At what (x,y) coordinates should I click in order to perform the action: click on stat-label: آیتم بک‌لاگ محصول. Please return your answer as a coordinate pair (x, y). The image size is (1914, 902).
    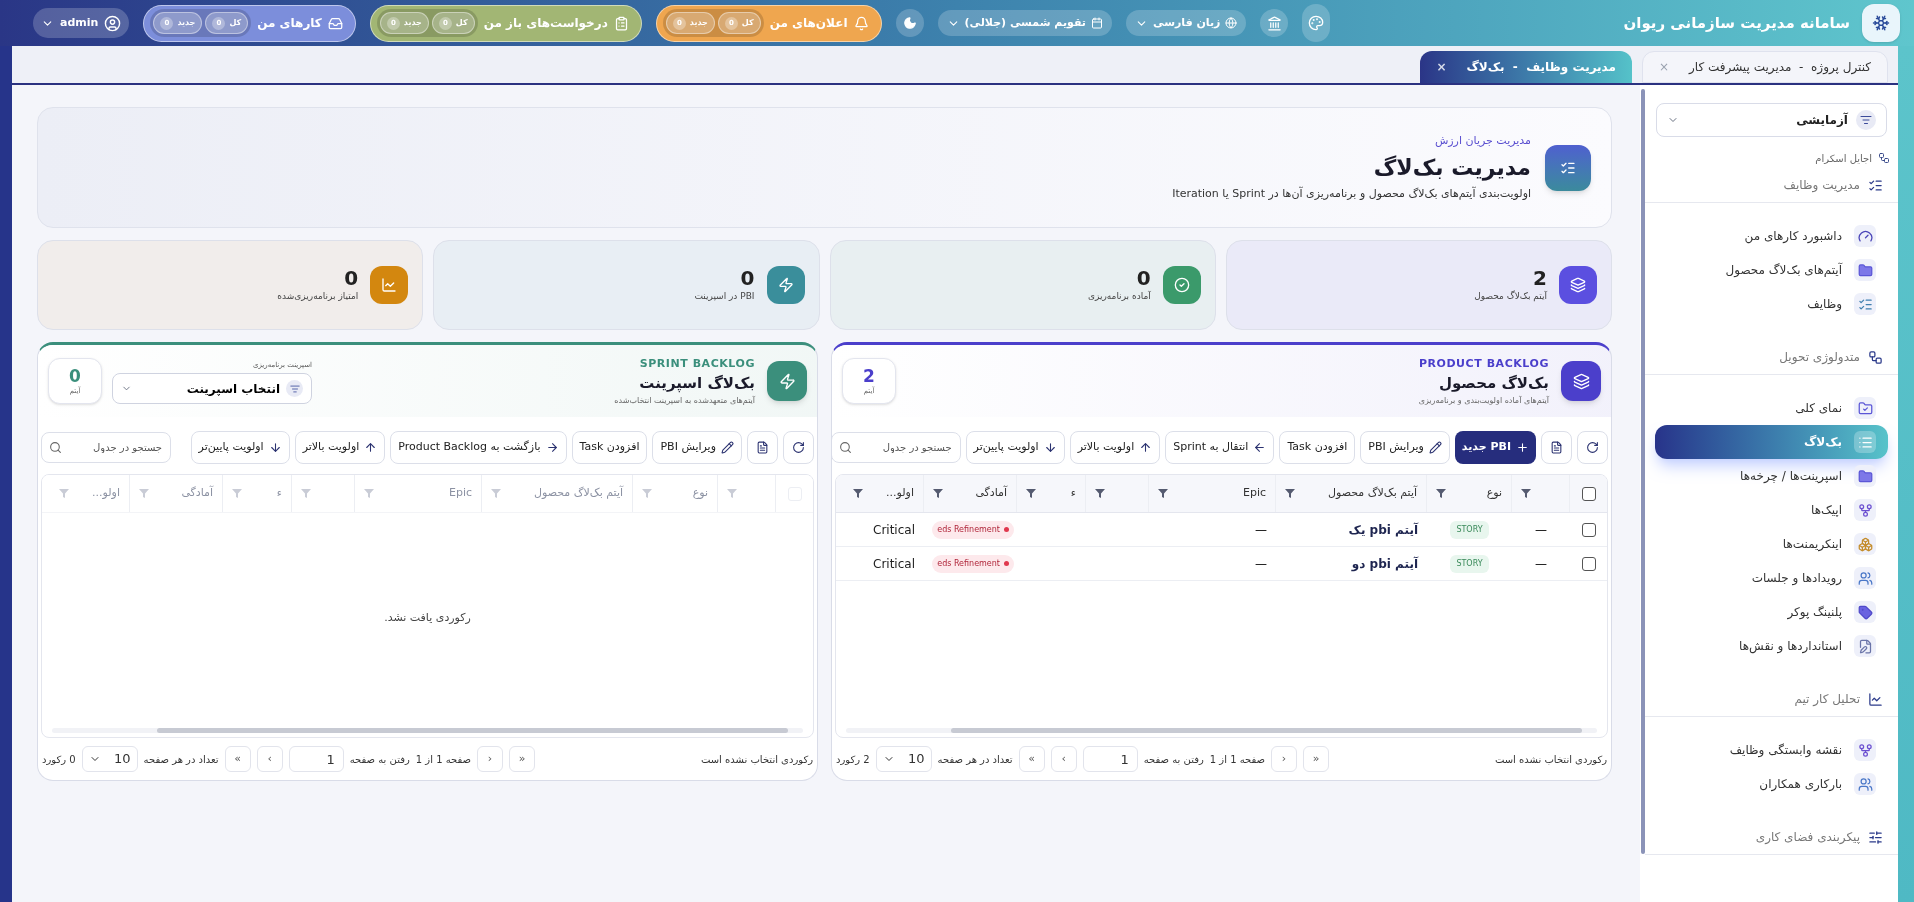
    Looking at the image, I should click on (1510, 297).